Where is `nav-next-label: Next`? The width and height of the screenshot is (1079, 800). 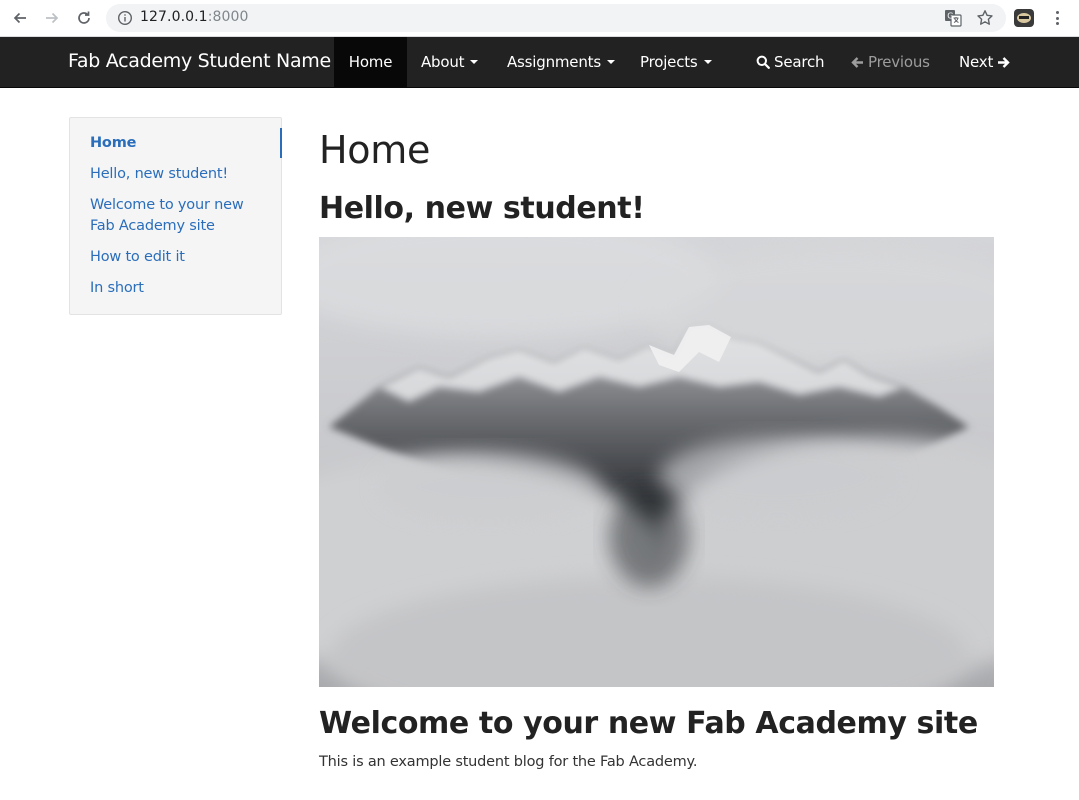 nav-next-label: Next is located at coordinates (976, 62).